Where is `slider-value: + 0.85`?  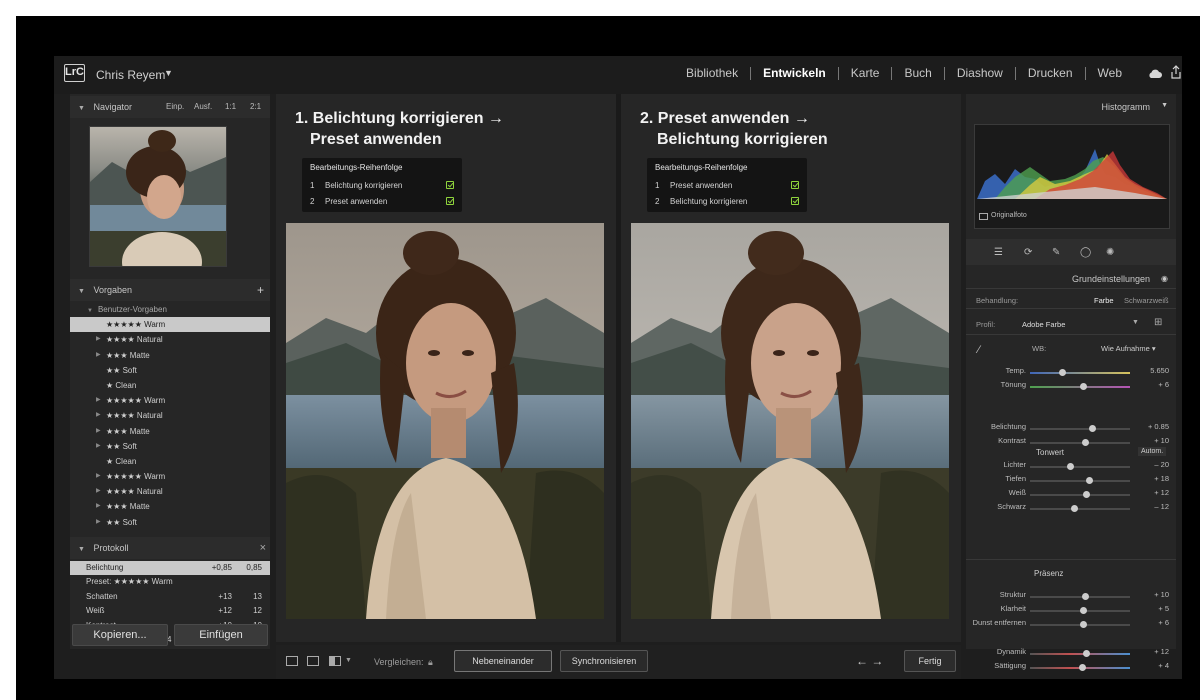 slider-value: + 0.85 is located at coordinates (1158, 426).